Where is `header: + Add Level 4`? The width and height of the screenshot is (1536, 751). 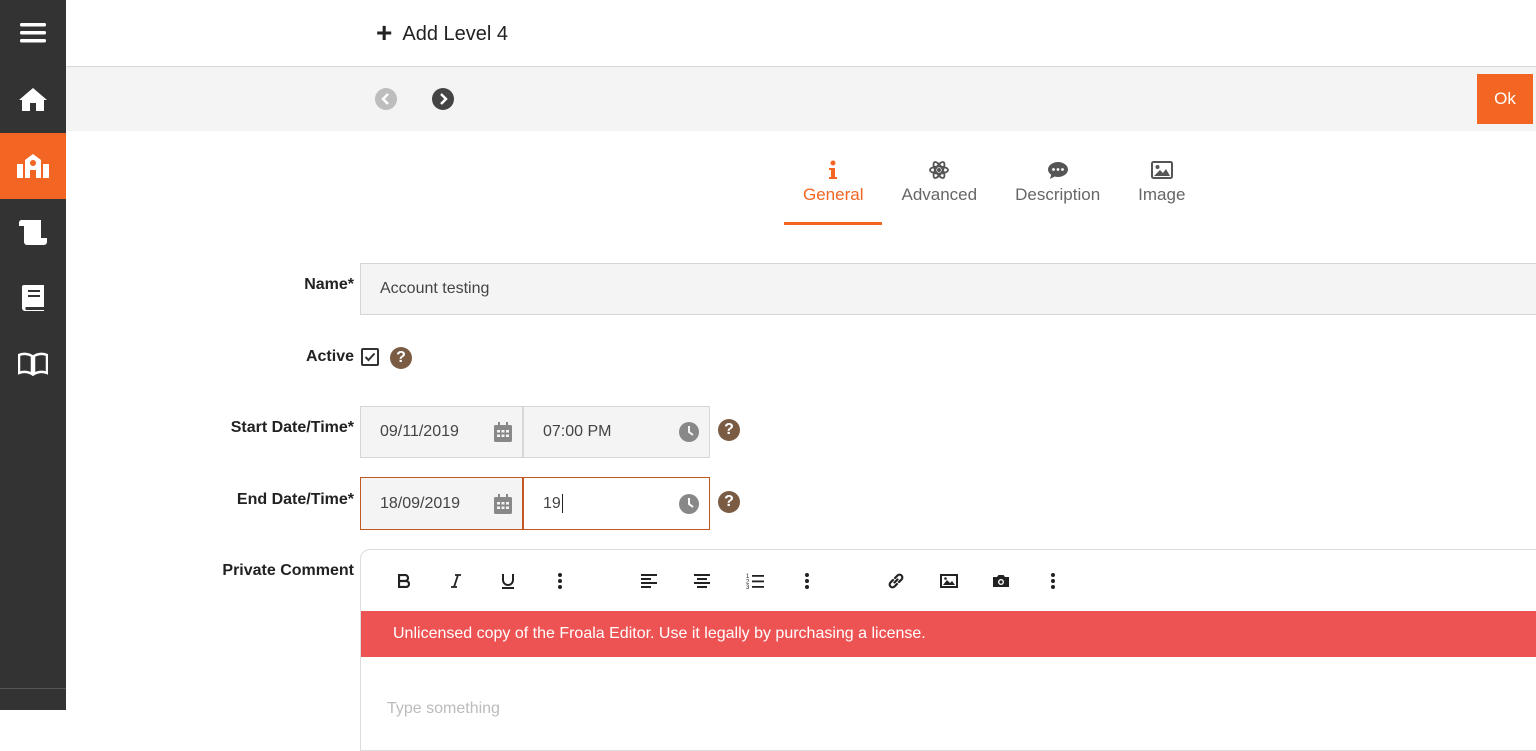
header: + Add Level 4 is located at coordinates (801, 33).